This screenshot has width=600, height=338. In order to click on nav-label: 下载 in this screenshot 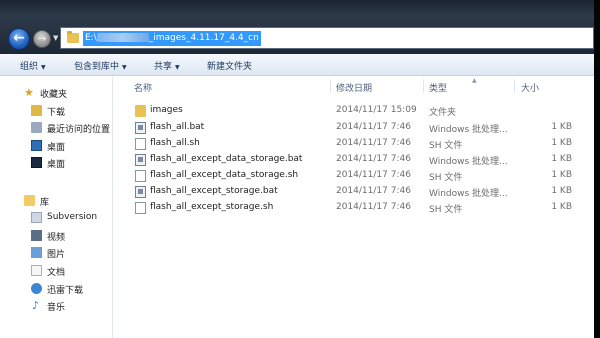, I will do `click(56, 113)`.